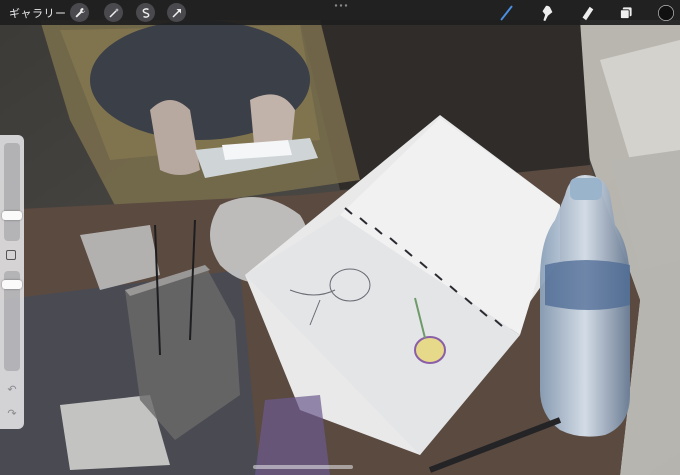 Image resolution: width=680 pixels, height=475 pixels. I want to click on brush-icon, so click(507, 13).